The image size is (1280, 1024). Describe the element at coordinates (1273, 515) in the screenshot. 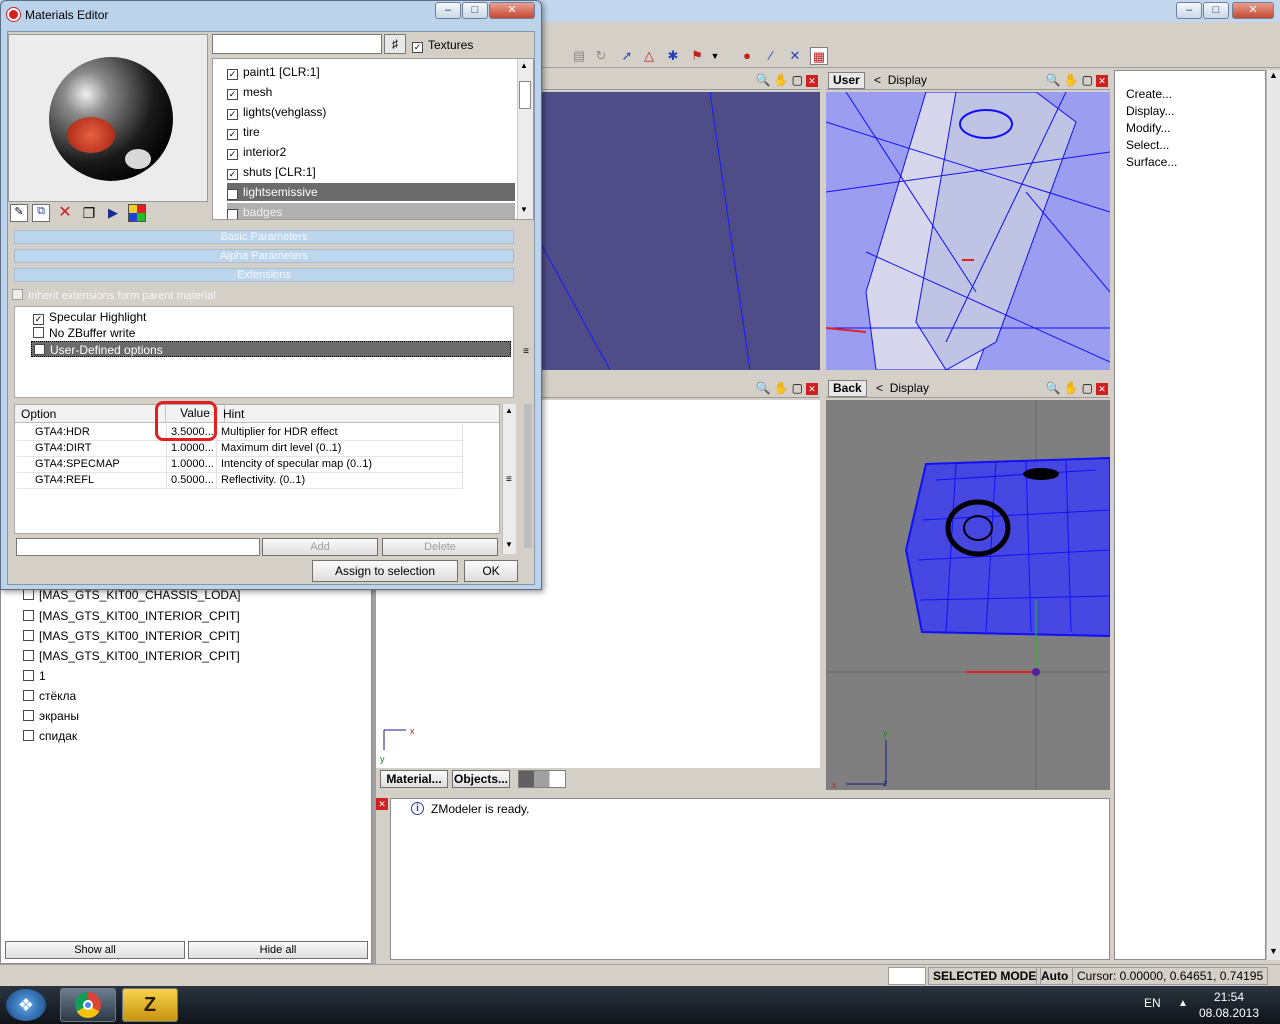

I see `command-panel-scrollbar: ▲ ▼` at that location.